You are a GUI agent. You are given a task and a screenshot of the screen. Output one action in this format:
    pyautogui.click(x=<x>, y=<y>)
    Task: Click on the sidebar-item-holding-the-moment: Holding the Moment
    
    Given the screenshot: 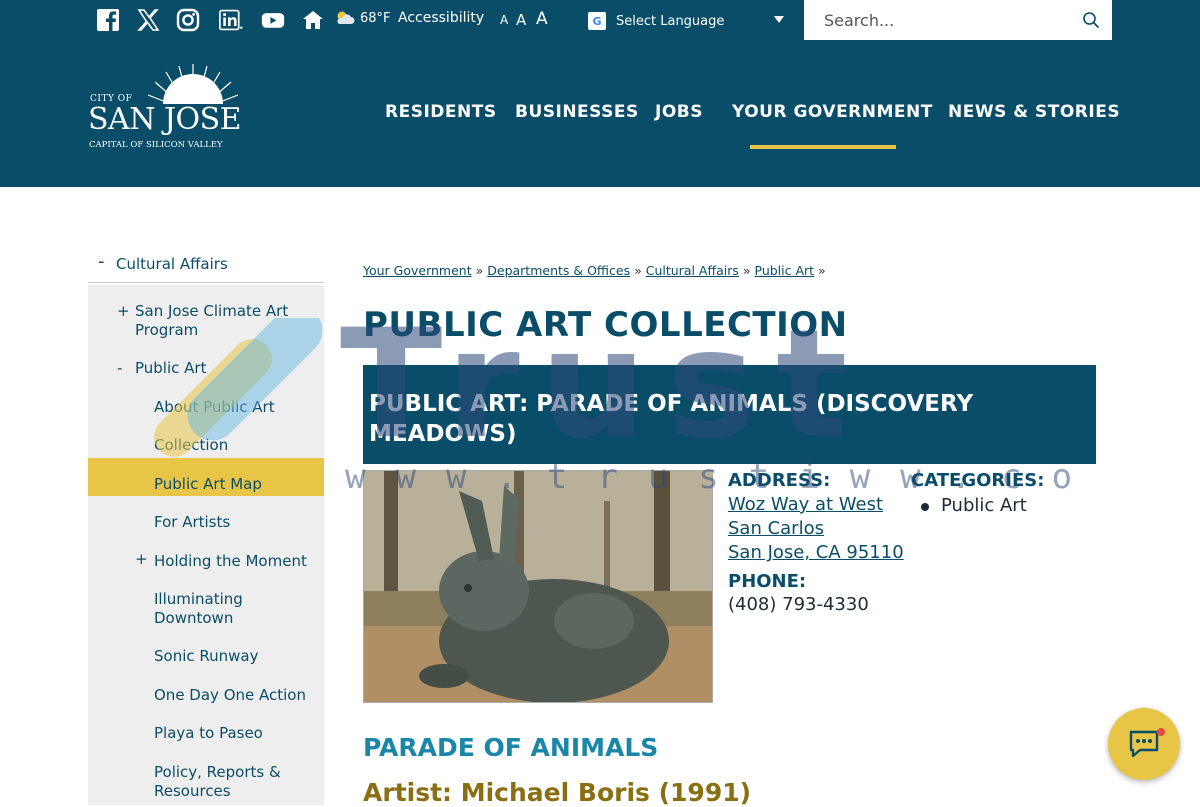 What is the action you would take?
    pyautogui.click(x=230, y=561)
    